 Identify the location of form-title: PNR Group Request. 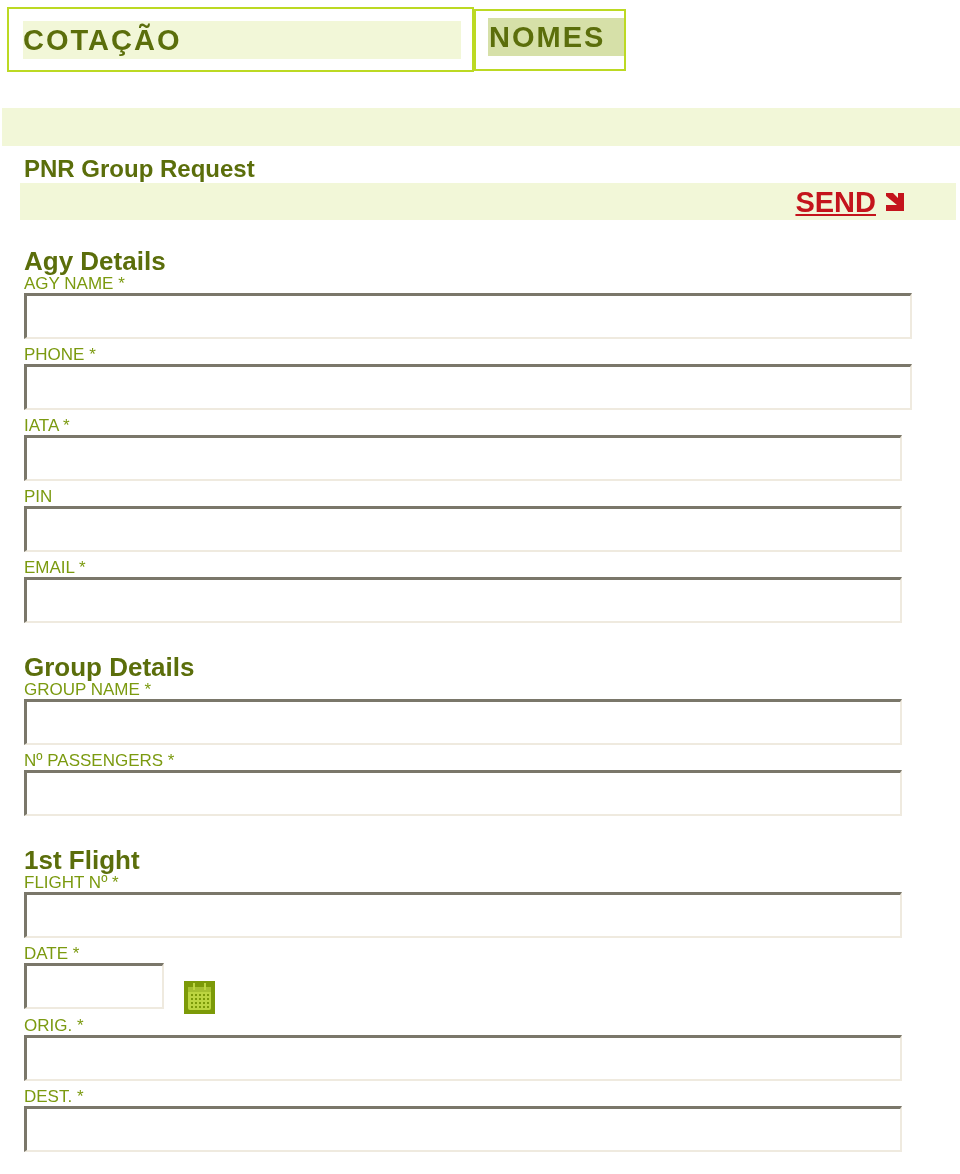
(140, 169).